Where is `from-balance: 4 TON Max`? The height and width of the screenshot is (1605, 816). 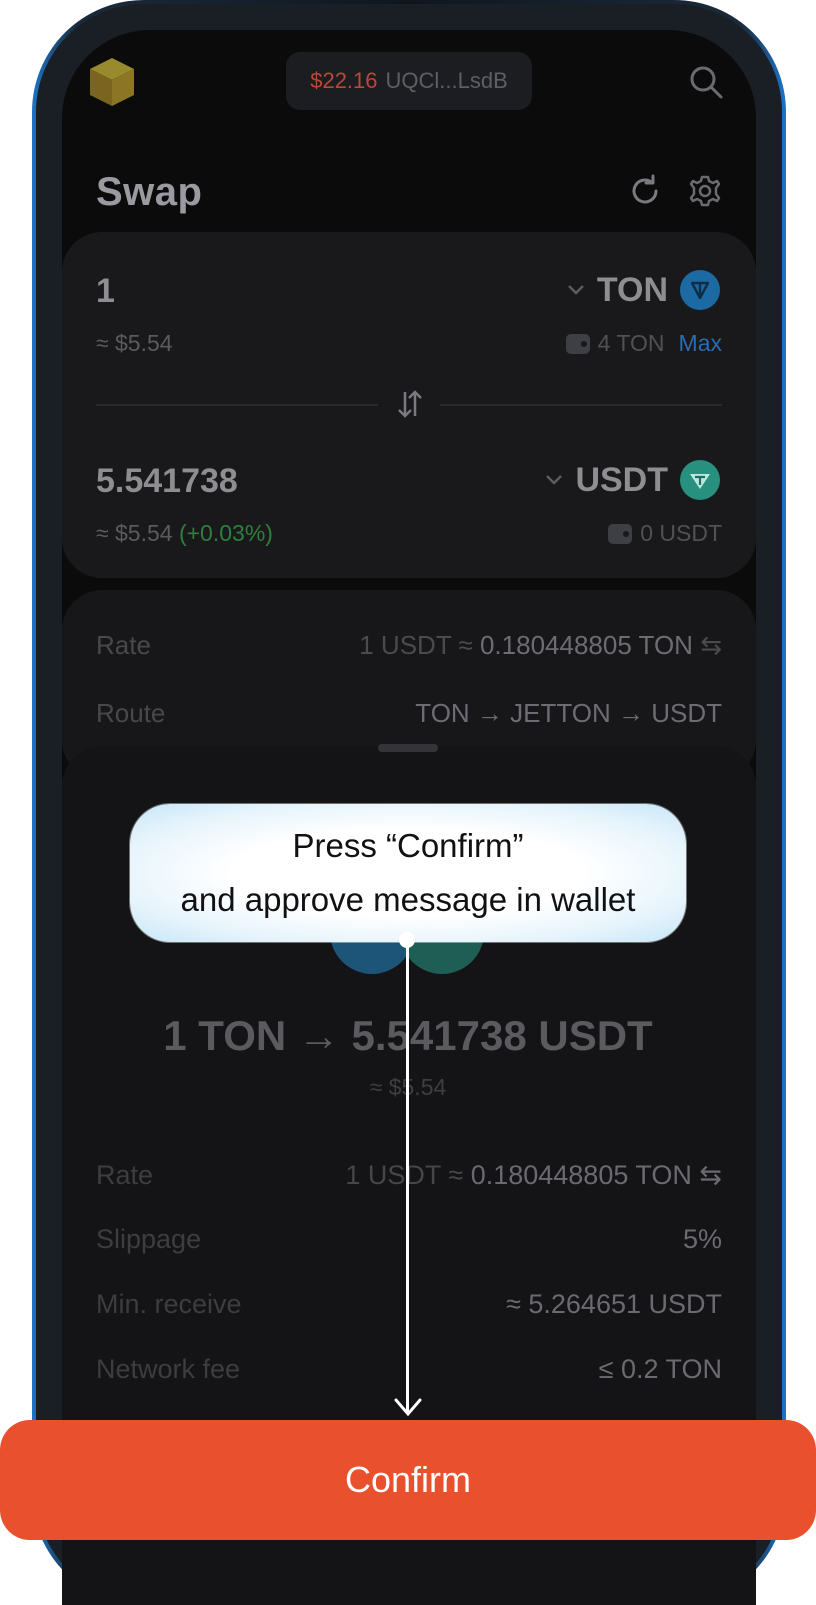
from-balance: 4 TON Max is located at coordinates (643, 343).